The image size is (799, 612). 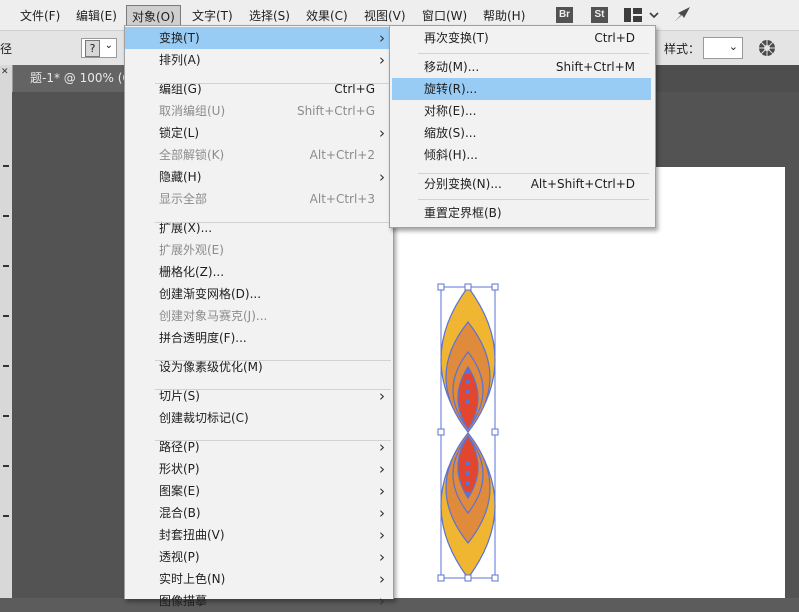 I want to click on menu-file: 文件(F), so click(x=40, y=15).